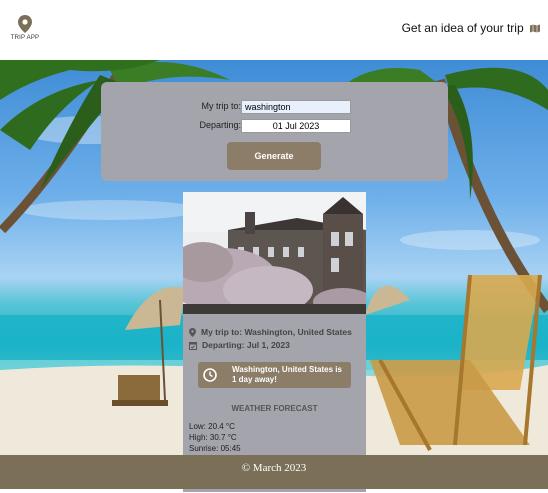  Describe the element at coordinates (274, 408) in the screenshot. I see `weather-forecast-title: WEATHER FORECAST` at that location.